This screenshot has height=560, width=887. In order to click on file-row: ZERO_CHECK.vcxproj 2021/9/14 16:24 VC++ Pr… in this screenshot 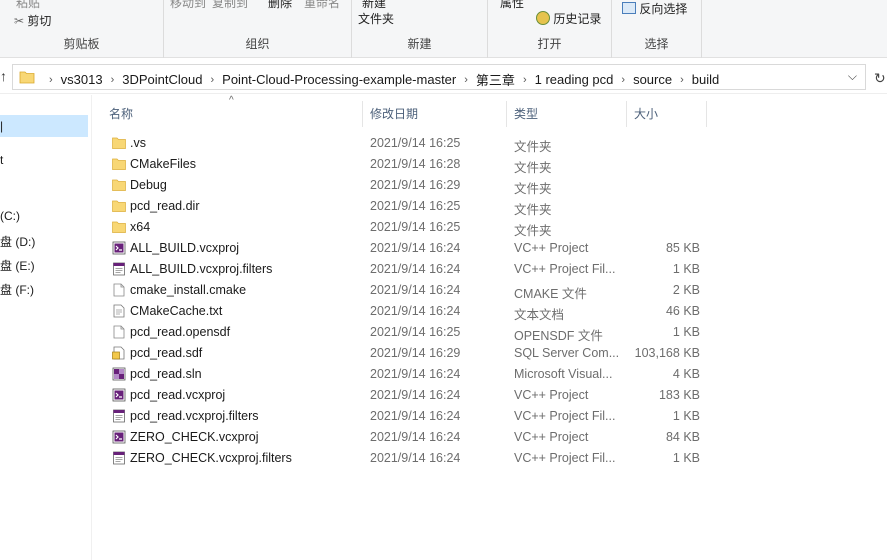, I will do `click(489, 437)`.